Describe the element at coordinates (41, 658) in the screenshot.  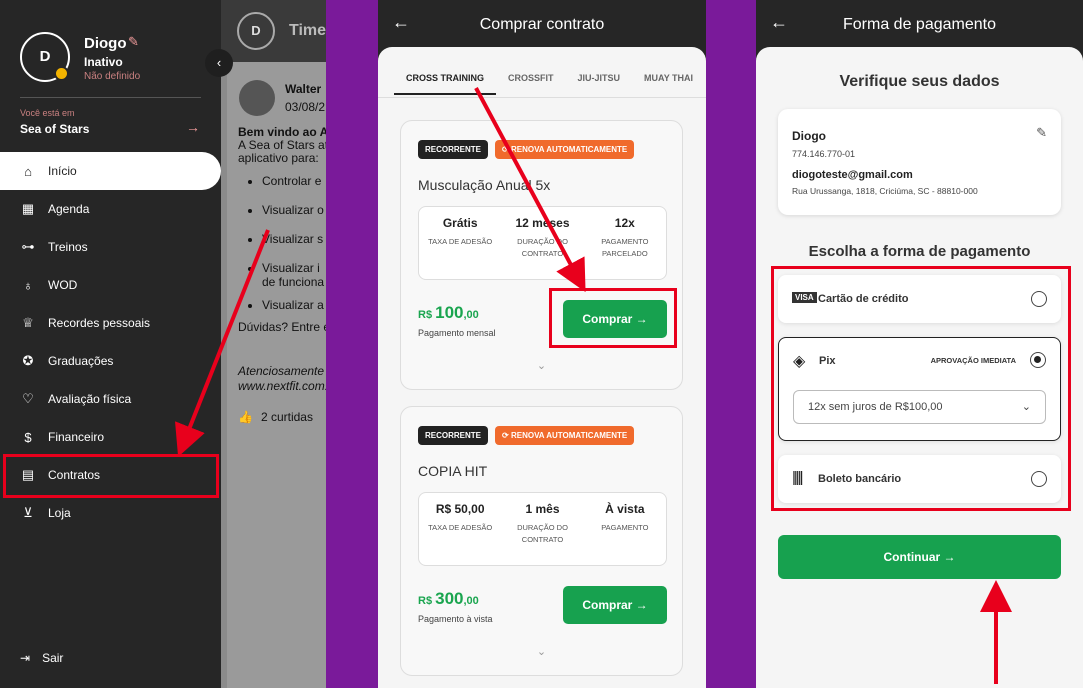
I see `logout-button: ⇥ Sair` at that location.